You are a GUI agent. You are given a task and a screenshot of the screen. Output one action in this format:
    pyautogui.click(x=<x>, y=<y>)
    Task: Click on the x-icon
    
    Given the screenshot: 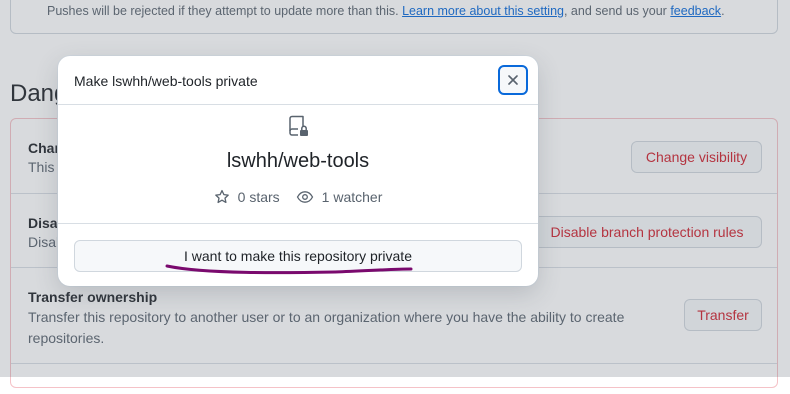 What is the action you would take?
    pyautogui.click(x=513, y=80)
    